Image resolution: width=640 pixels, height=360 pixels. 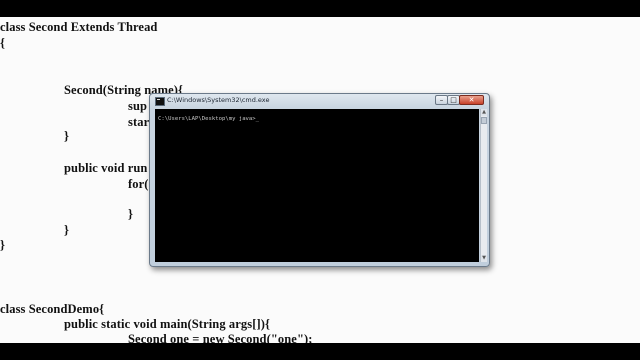 What do you see at coordinates (484, 112) in the screenshot?
I see `scroll-up-icon: ▲` at bounding box center [484, 112].